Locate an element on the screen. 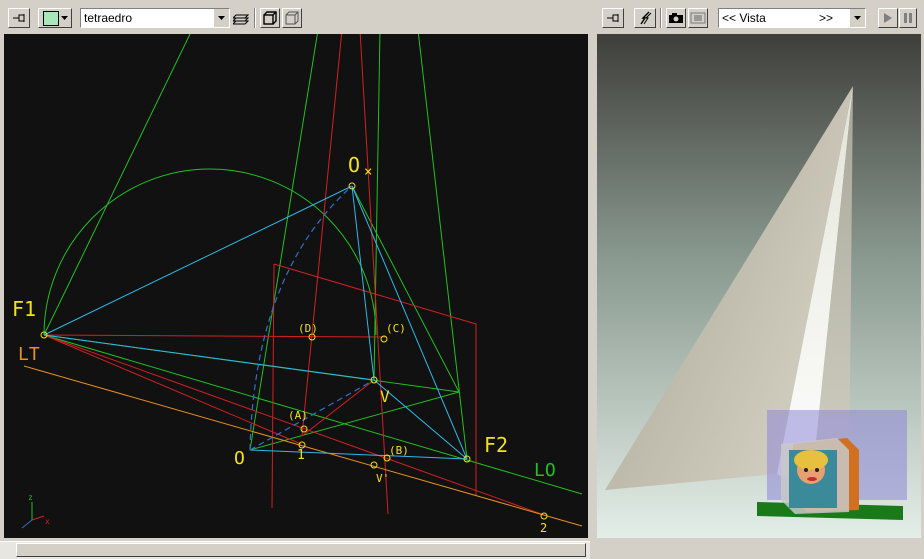 The image size is (924, 559). status-bar is located at coordinates (759, 553).